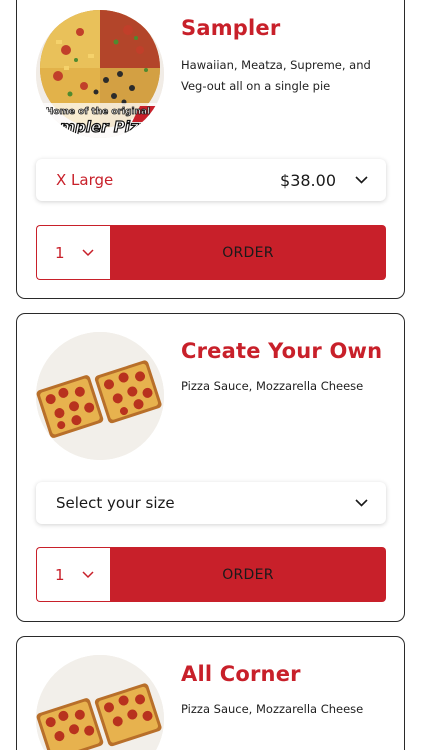  What do you see at coordinates (211, 180) in the screenshot?
I see `size-select: X Large $38.00` at bounding box center [211, 180].